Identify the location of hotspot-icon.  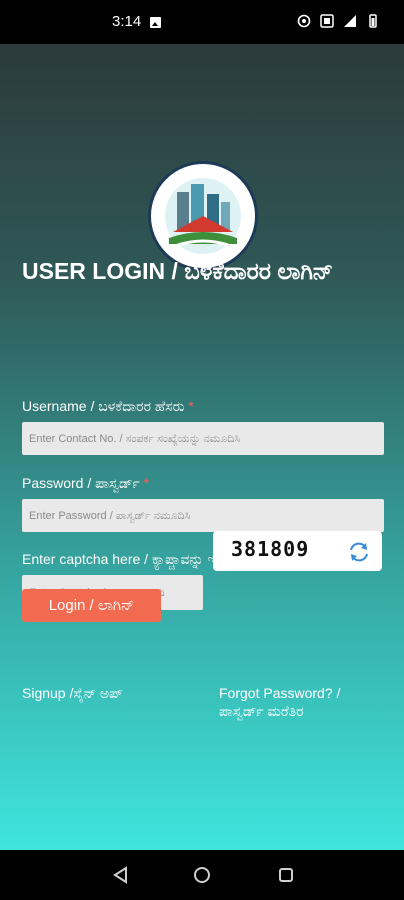
(304, 21).